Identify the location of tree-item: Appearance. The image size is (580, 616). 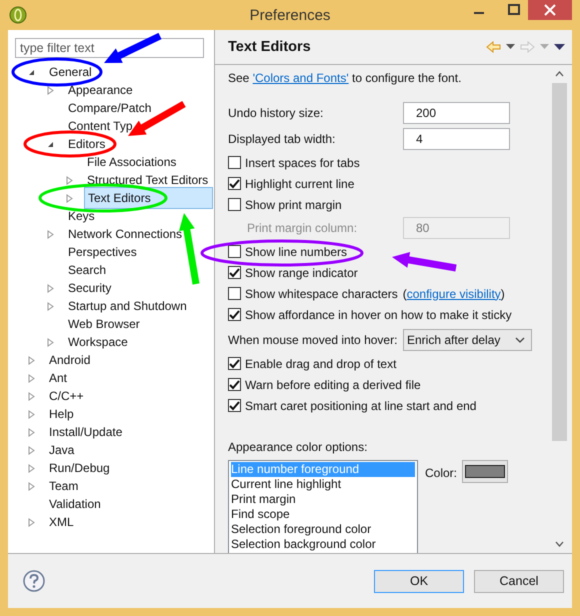
(100, 90).